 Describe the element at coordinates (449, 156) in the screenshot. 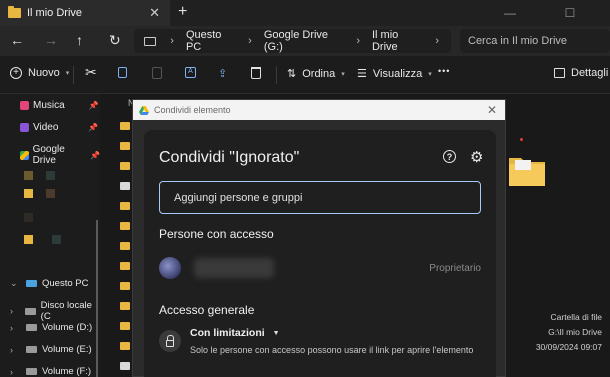

I see `help-icon: ?` at that location.